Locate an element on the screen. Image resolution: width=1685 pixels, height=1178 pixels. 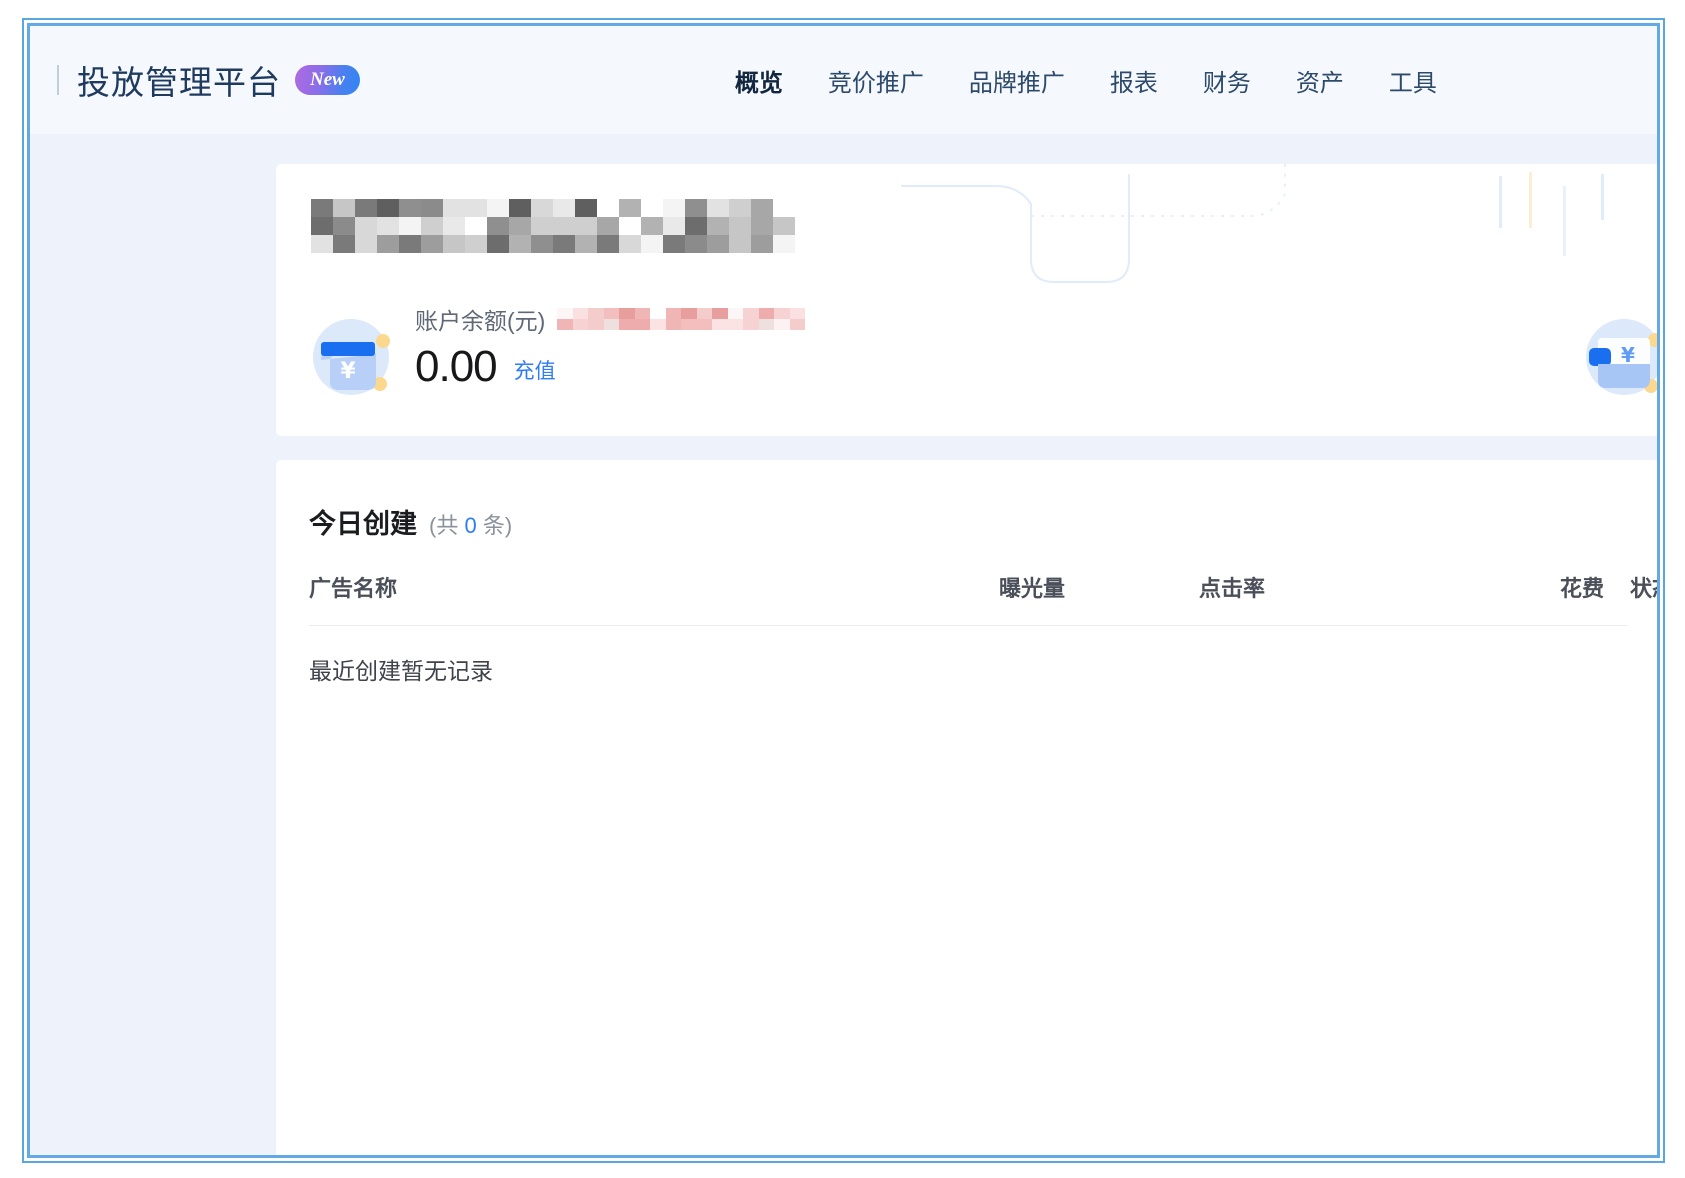
column-header-impressions: 曝光量 is located at coordinates (1032, 588).